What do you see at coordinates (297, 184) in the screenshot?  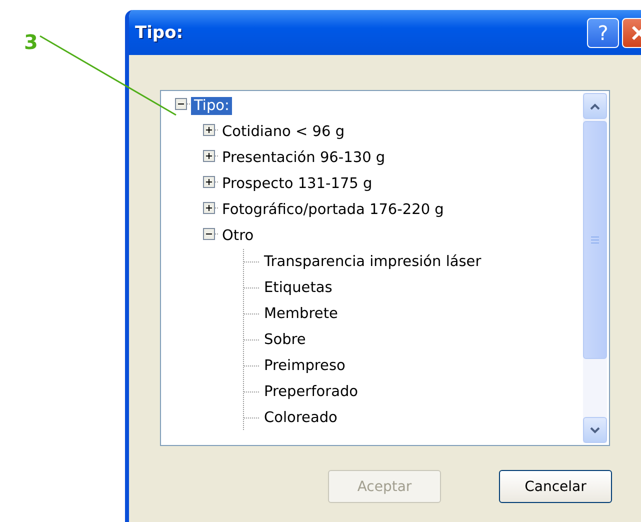 I see `tree-item: Prospecto 131-175 g` at bounding box center [297, 184].